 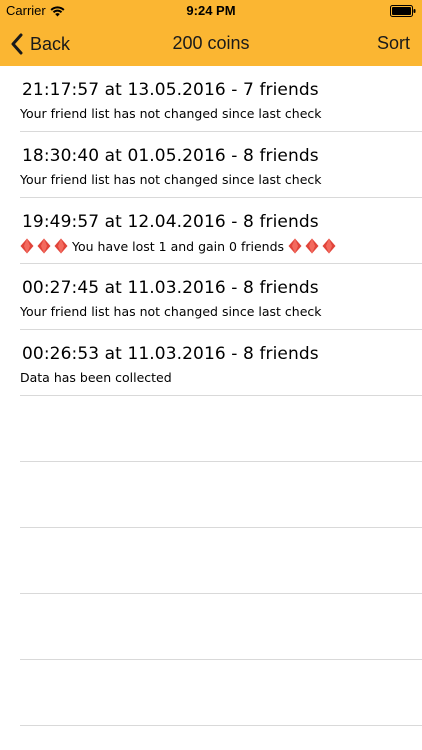 What do you see at coordinates (170, 156) in the screenshot?
I see `entry-title: 18:30:40 at 01.05.2016 - 8 friends` at bounding box center [170, 156].